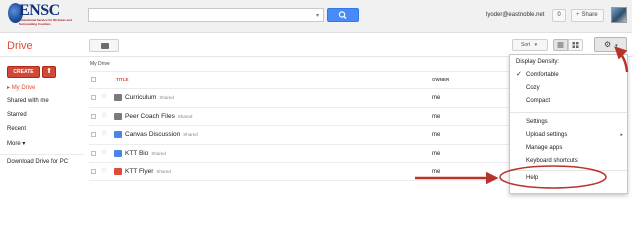 This screenshot has height=249, width=632. What do you see at coordinates (559, 15) in the screenshot?
I see `notification-count: 0` at bounding box center [559, 15].